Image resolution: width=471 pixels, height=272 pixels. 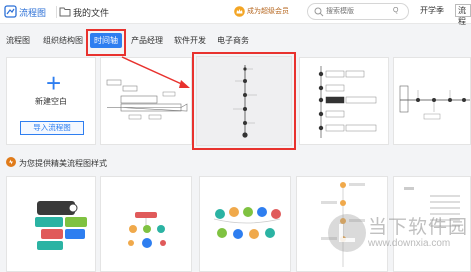 I want to click on horizontal-steps-preview, so click(x=434, y=102).